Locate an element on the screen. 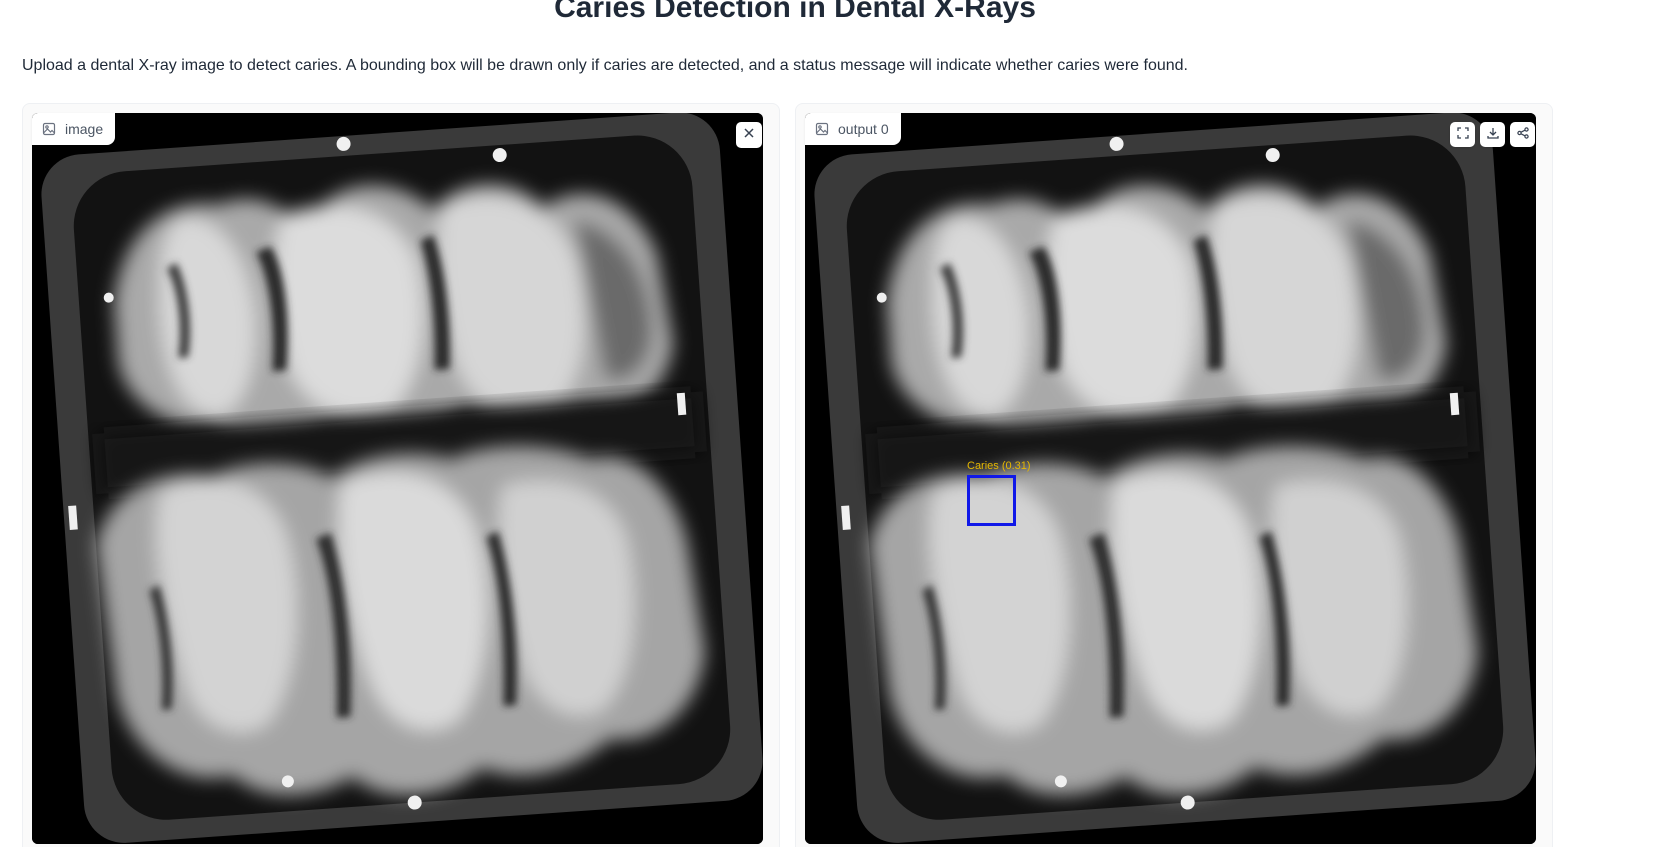 This screenshot has height=847, width=1655. download-icon is located at coordinates (1492, 135).